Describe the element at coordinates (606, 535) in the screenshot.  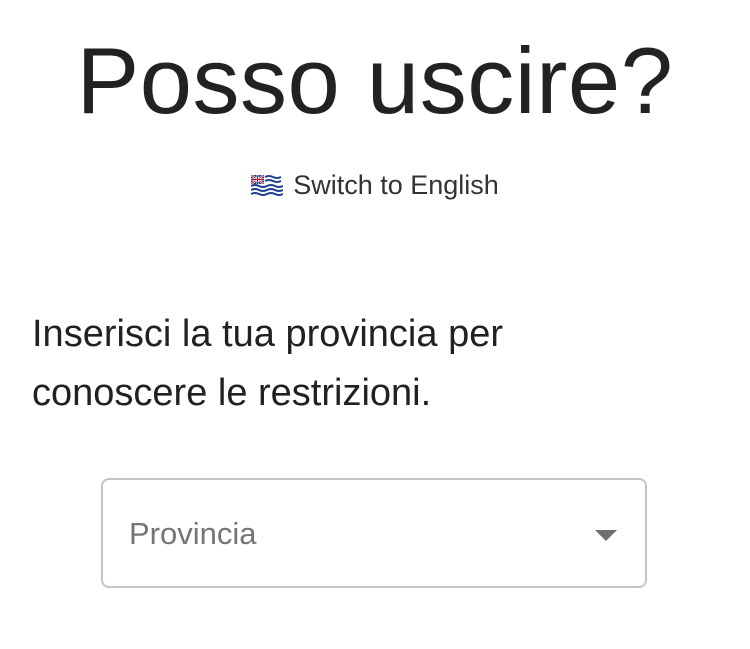
I see `chevron-down-icon` at that location.